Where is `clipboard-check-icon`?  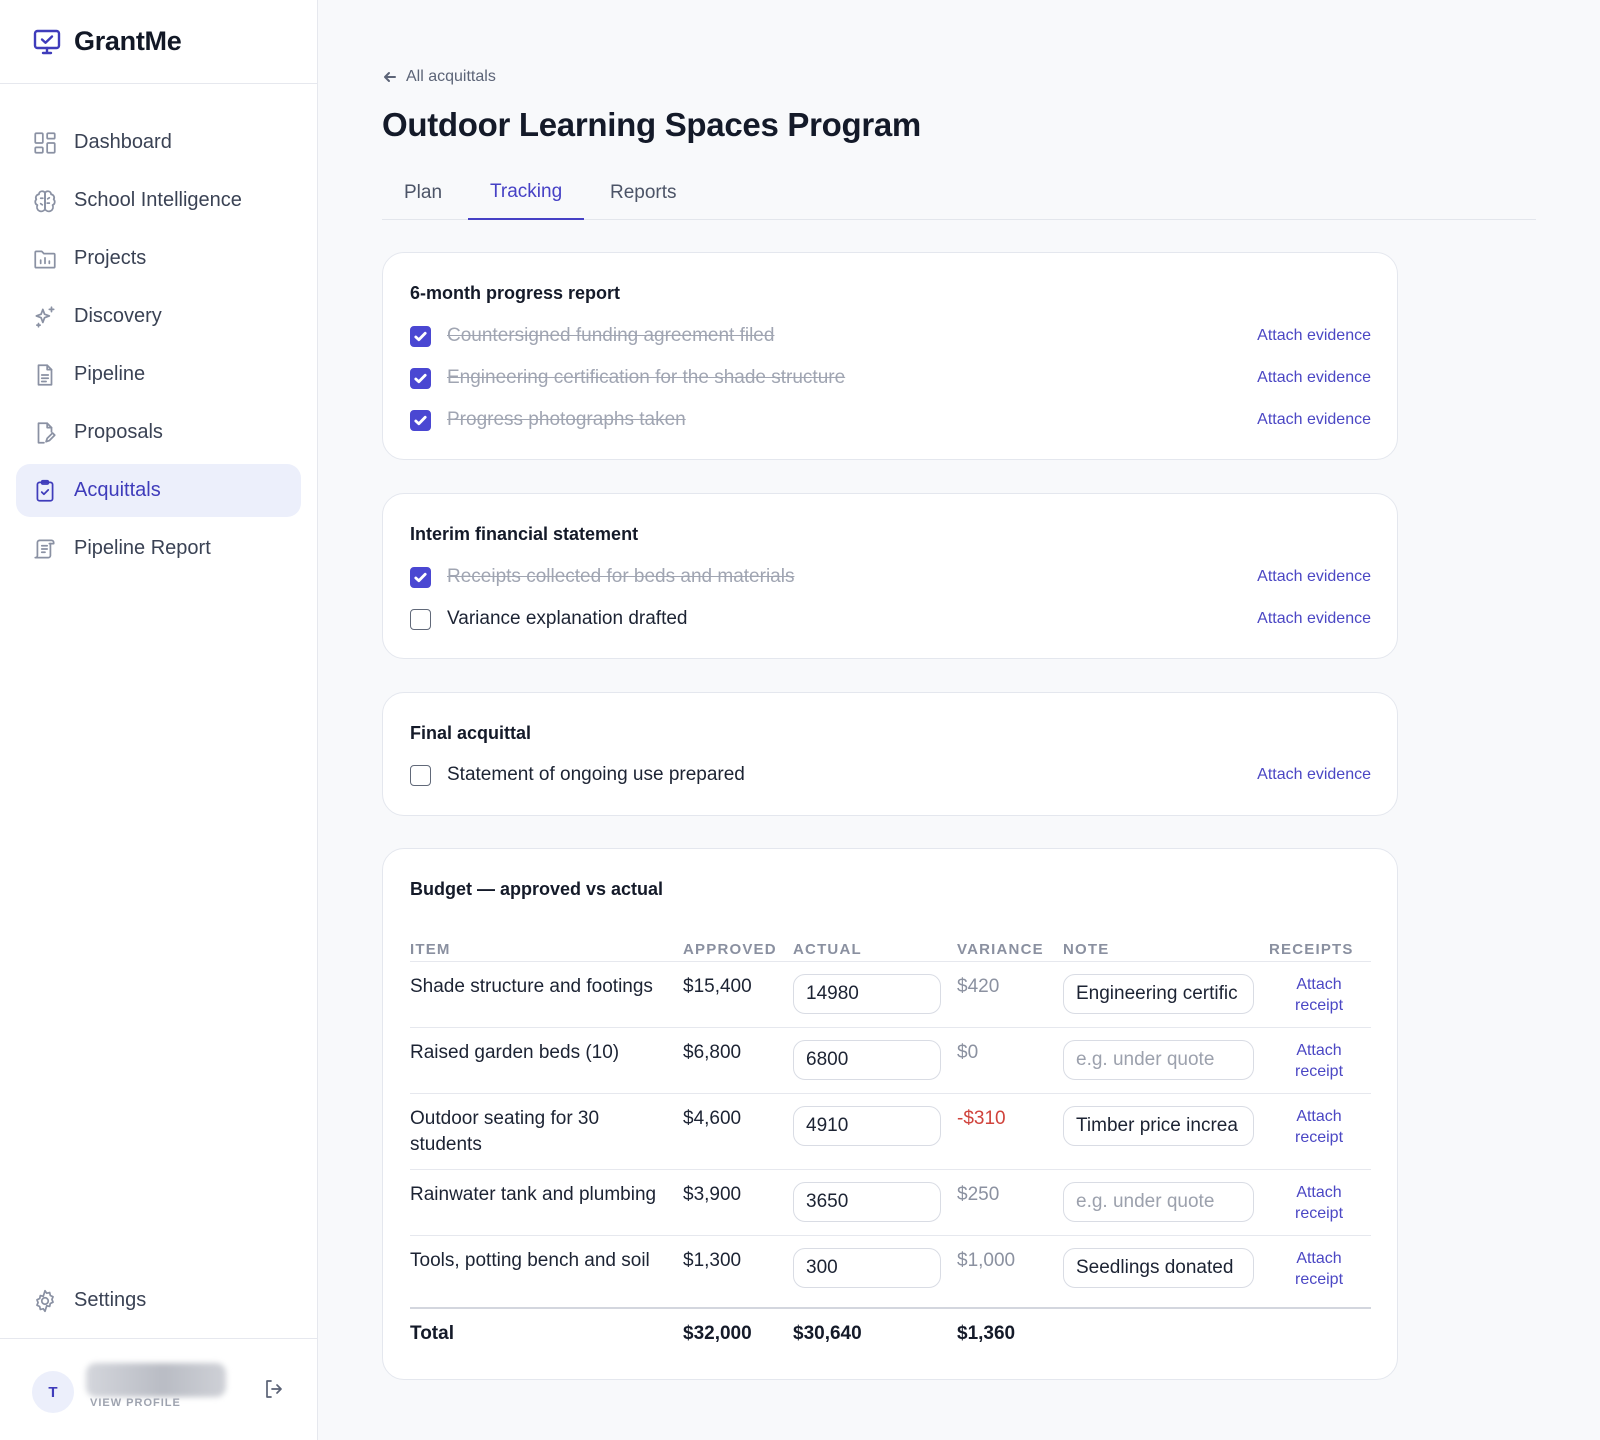
clipboard-check-icon is located at coordinates (45, 490).